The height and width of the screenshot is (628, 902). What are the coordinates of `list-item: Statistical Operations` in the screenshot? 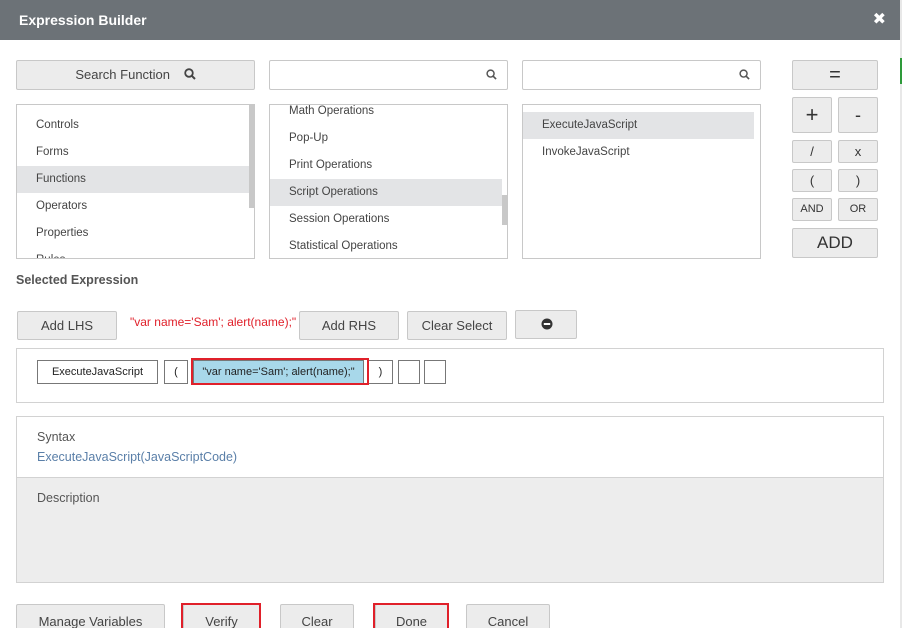 It's located at (386, 245).